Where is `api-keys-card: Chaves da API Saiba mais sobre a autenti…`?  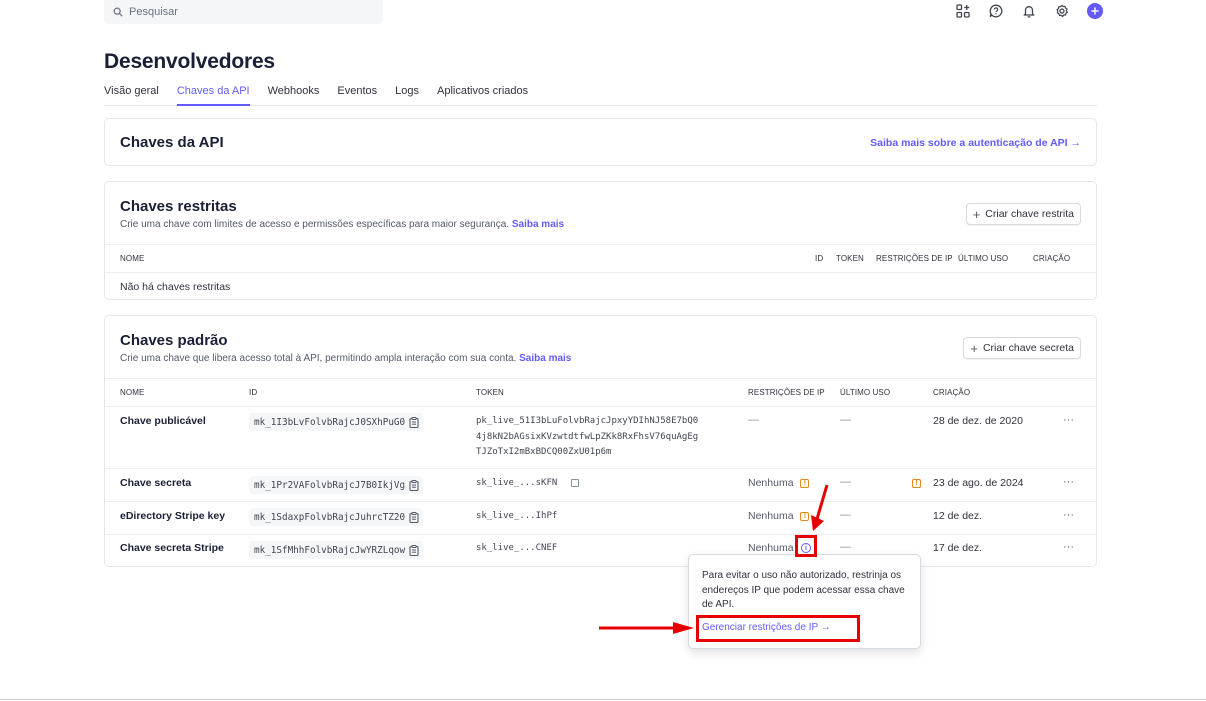 api-keys-card: Chaves da API Saiba mais sobre a autenti… is located at coordinates (600, 142).